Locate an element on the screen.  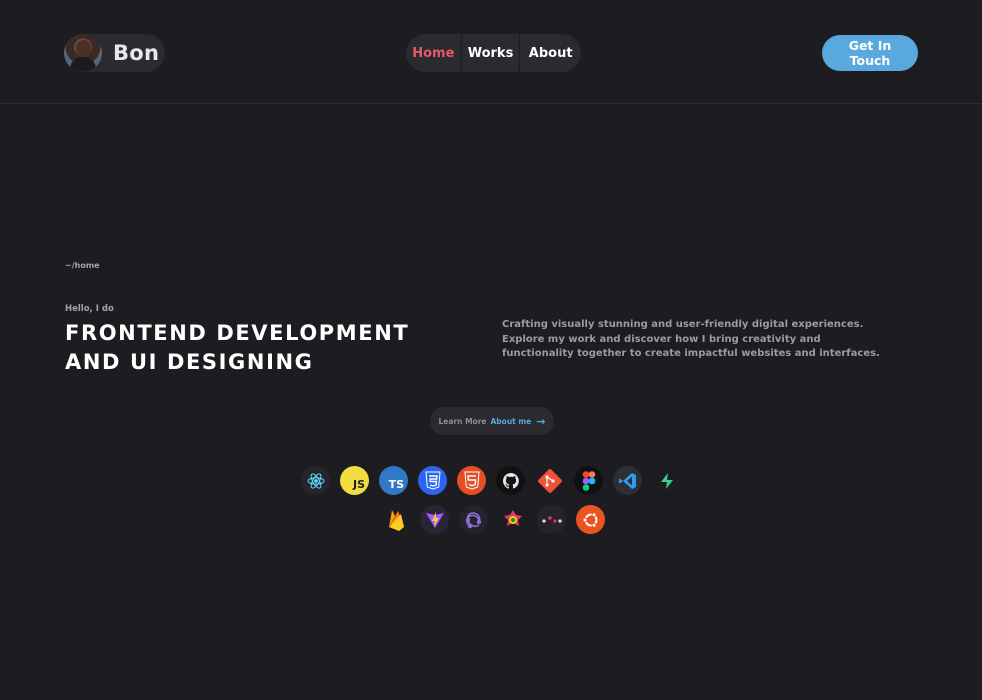
github-icon is located at coordinates (510, 480).